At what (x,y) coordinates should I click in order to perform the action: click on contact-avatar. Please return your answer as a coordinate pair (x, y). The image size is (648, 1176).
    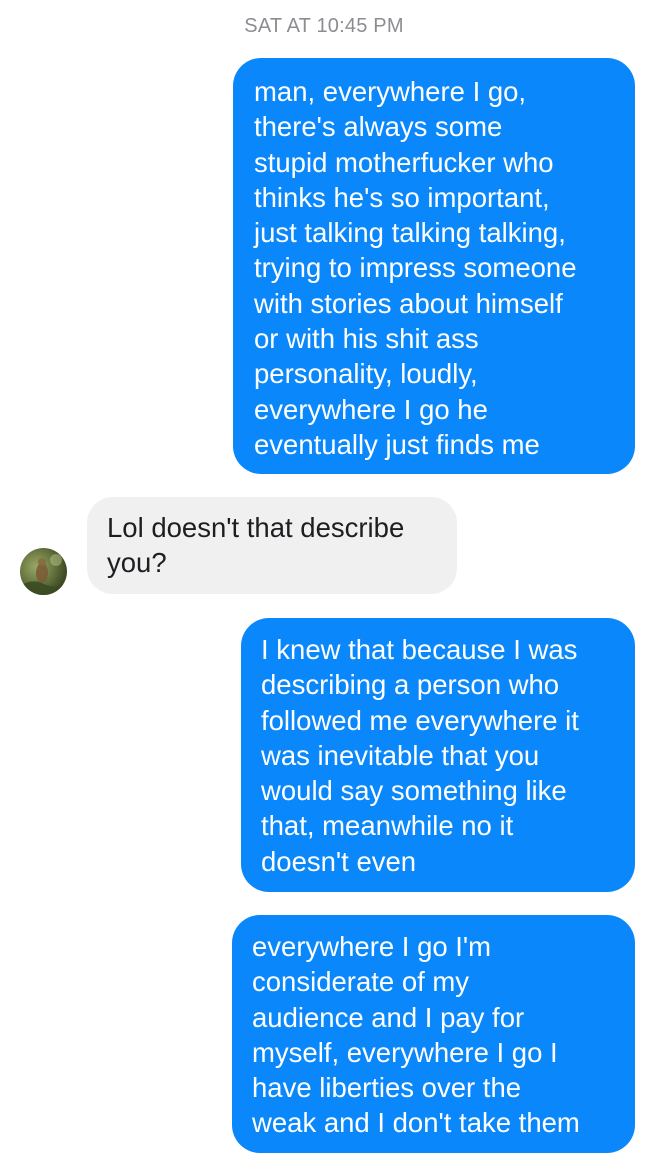
    Looking at the image, I should click on (43, 571).